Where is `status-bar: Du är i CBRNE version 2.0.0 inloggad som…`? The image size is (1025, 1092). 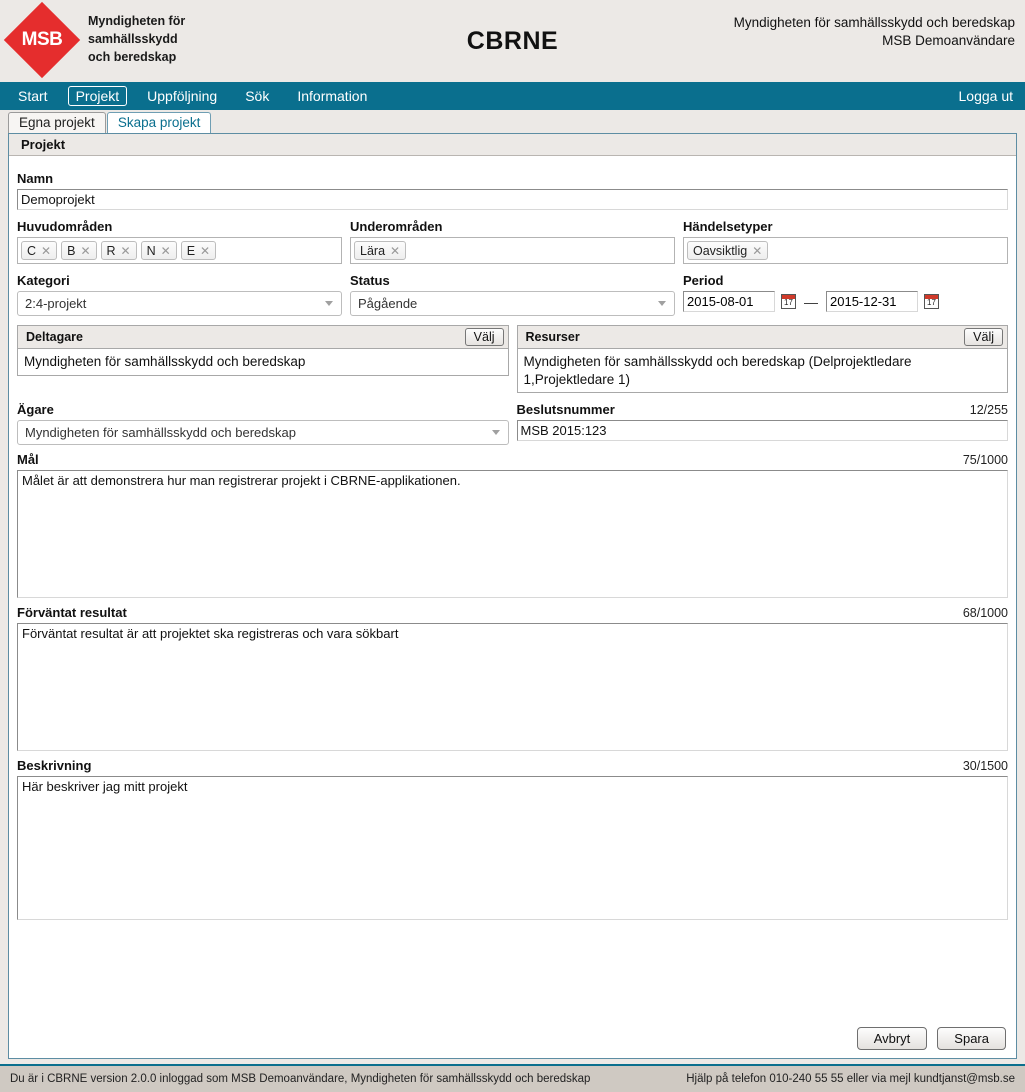 status-bar: Du är i CBRNE version 2.0.0 inloggad som… is located at coordinates (512, 1078).